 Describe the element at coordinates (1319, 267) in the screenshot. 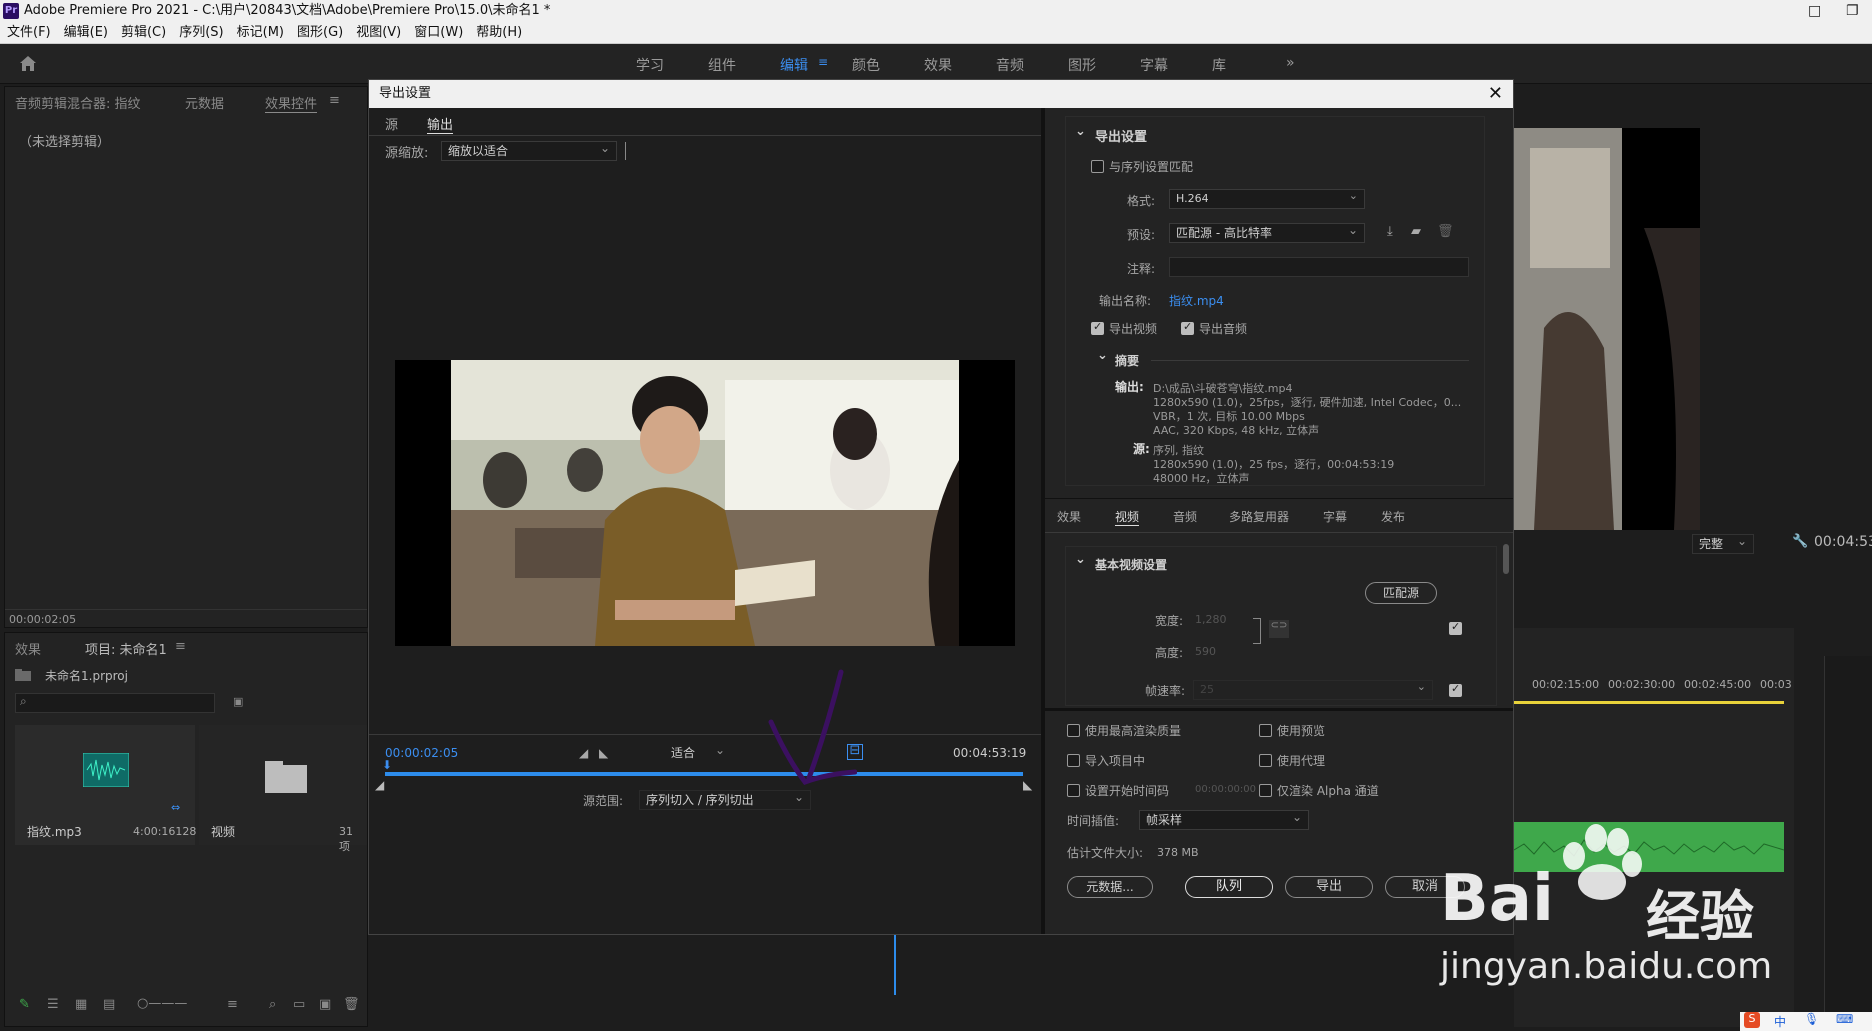

I see `comments-input` at that location.